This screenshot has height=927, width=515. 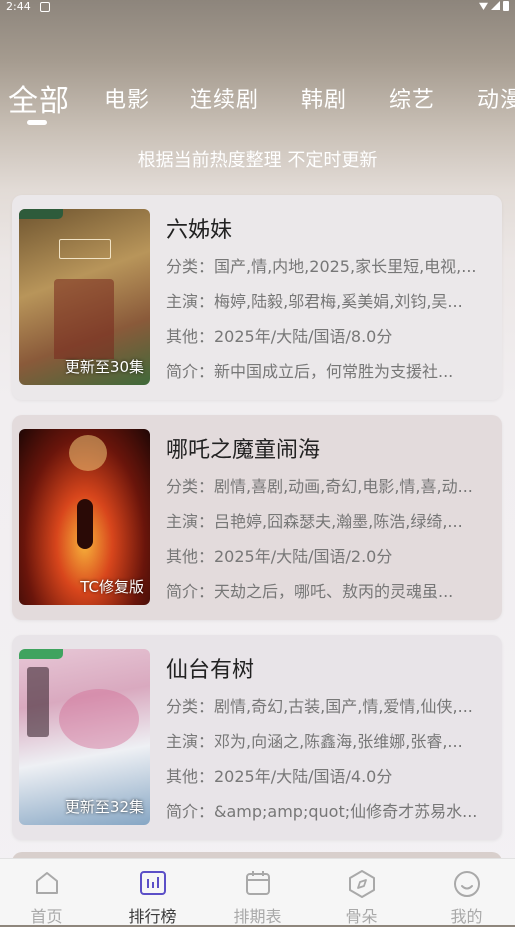 I want to click on tab-all: 全部, so click(x=39, y=98).